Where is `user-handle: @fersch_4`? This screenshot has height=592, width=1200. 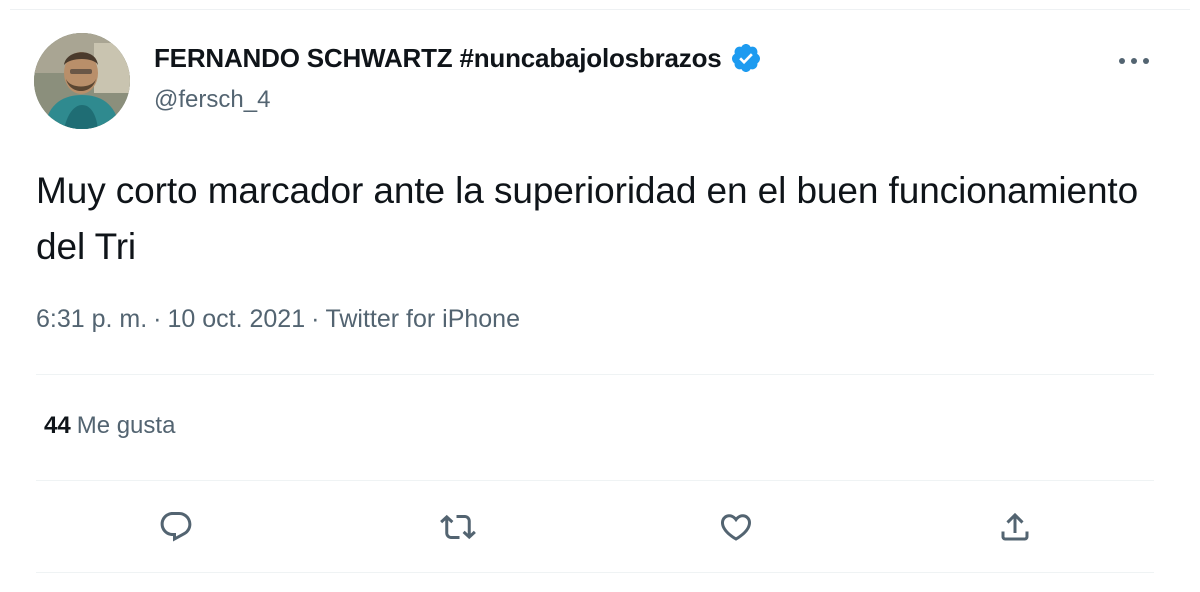
user-handle: @fersch_4 is located at coordinates (212, 100).